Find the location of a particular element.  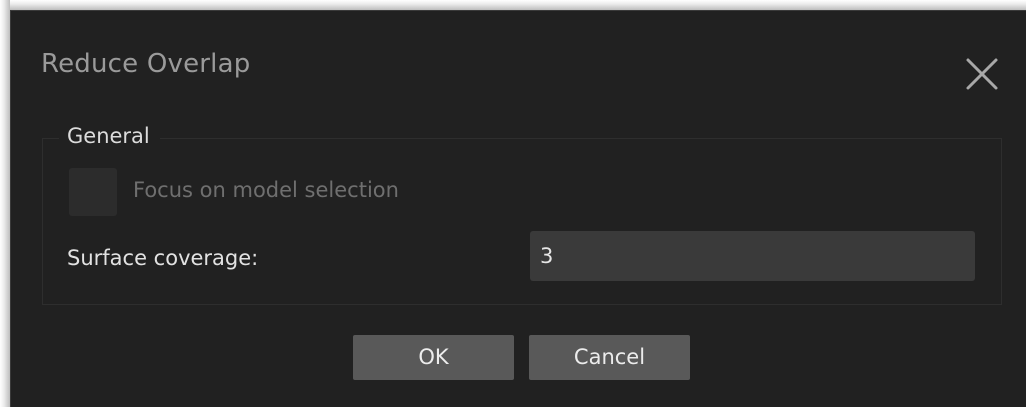

cancel-button: Cancel is located at coordinates (609, 357).